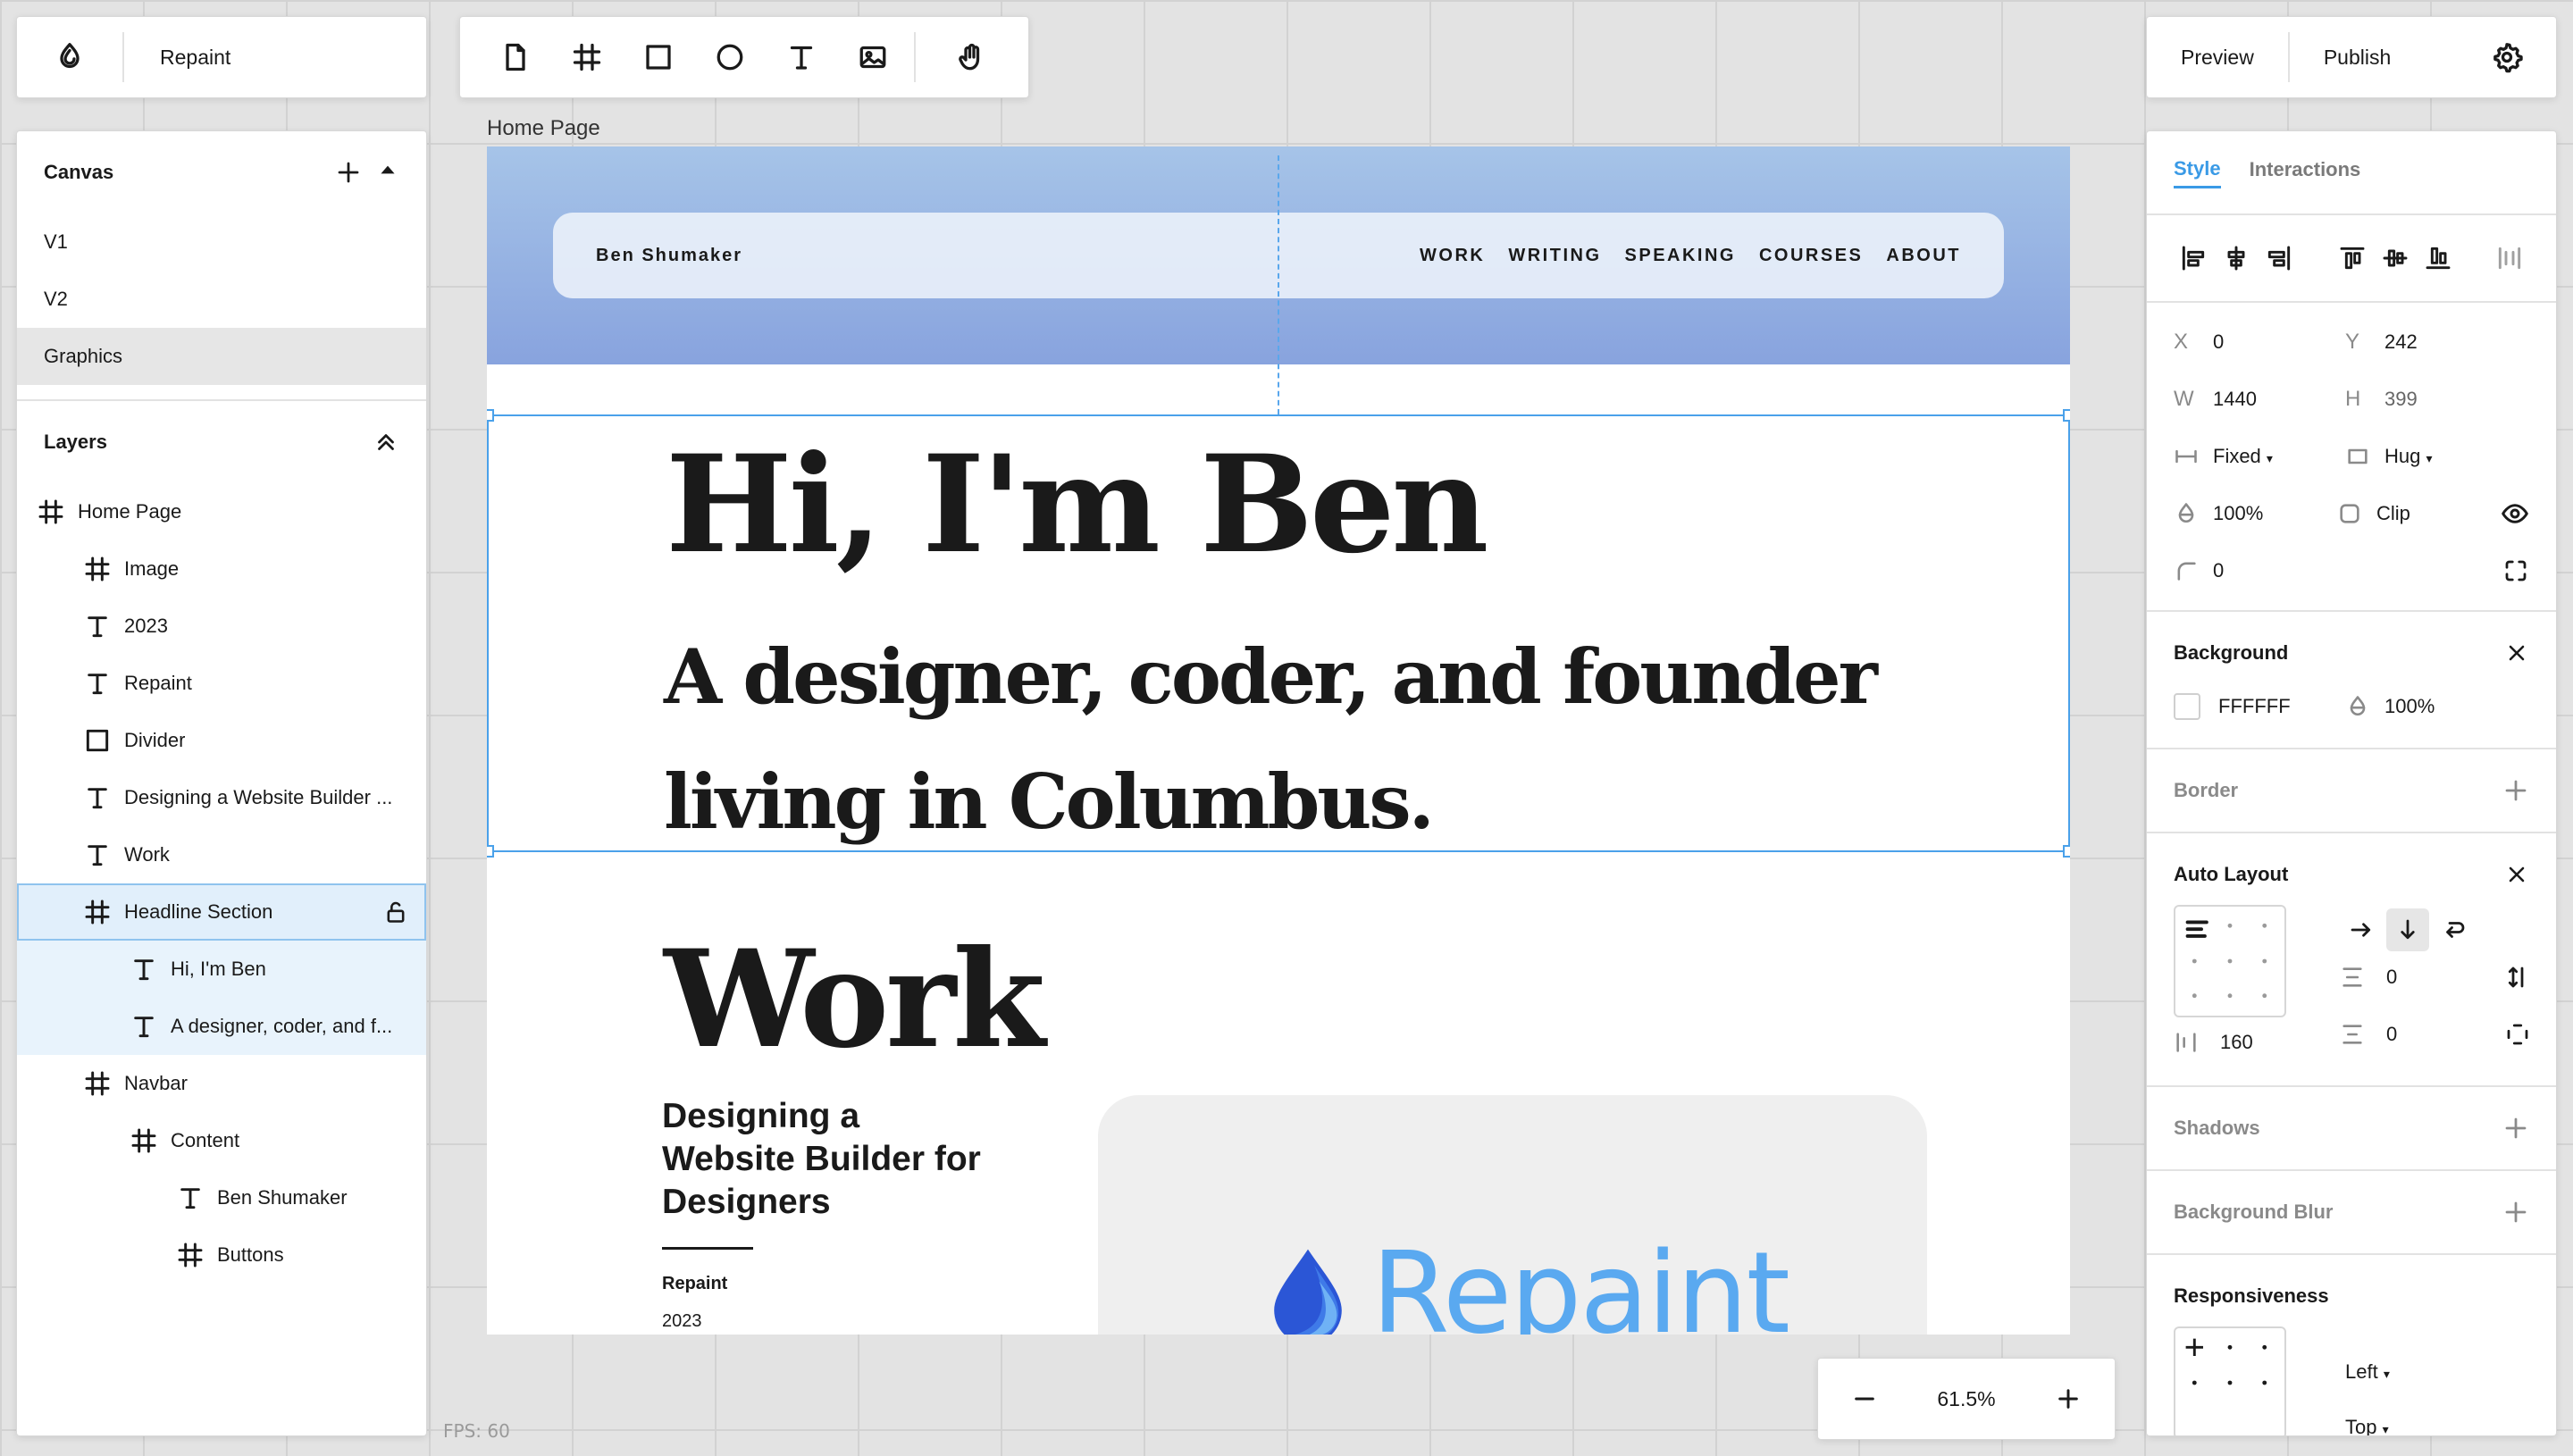  What do you see at coordinates (221, 626) in the screenshot?
I see `layer-item: 2023` at bounding box center [221, 626].